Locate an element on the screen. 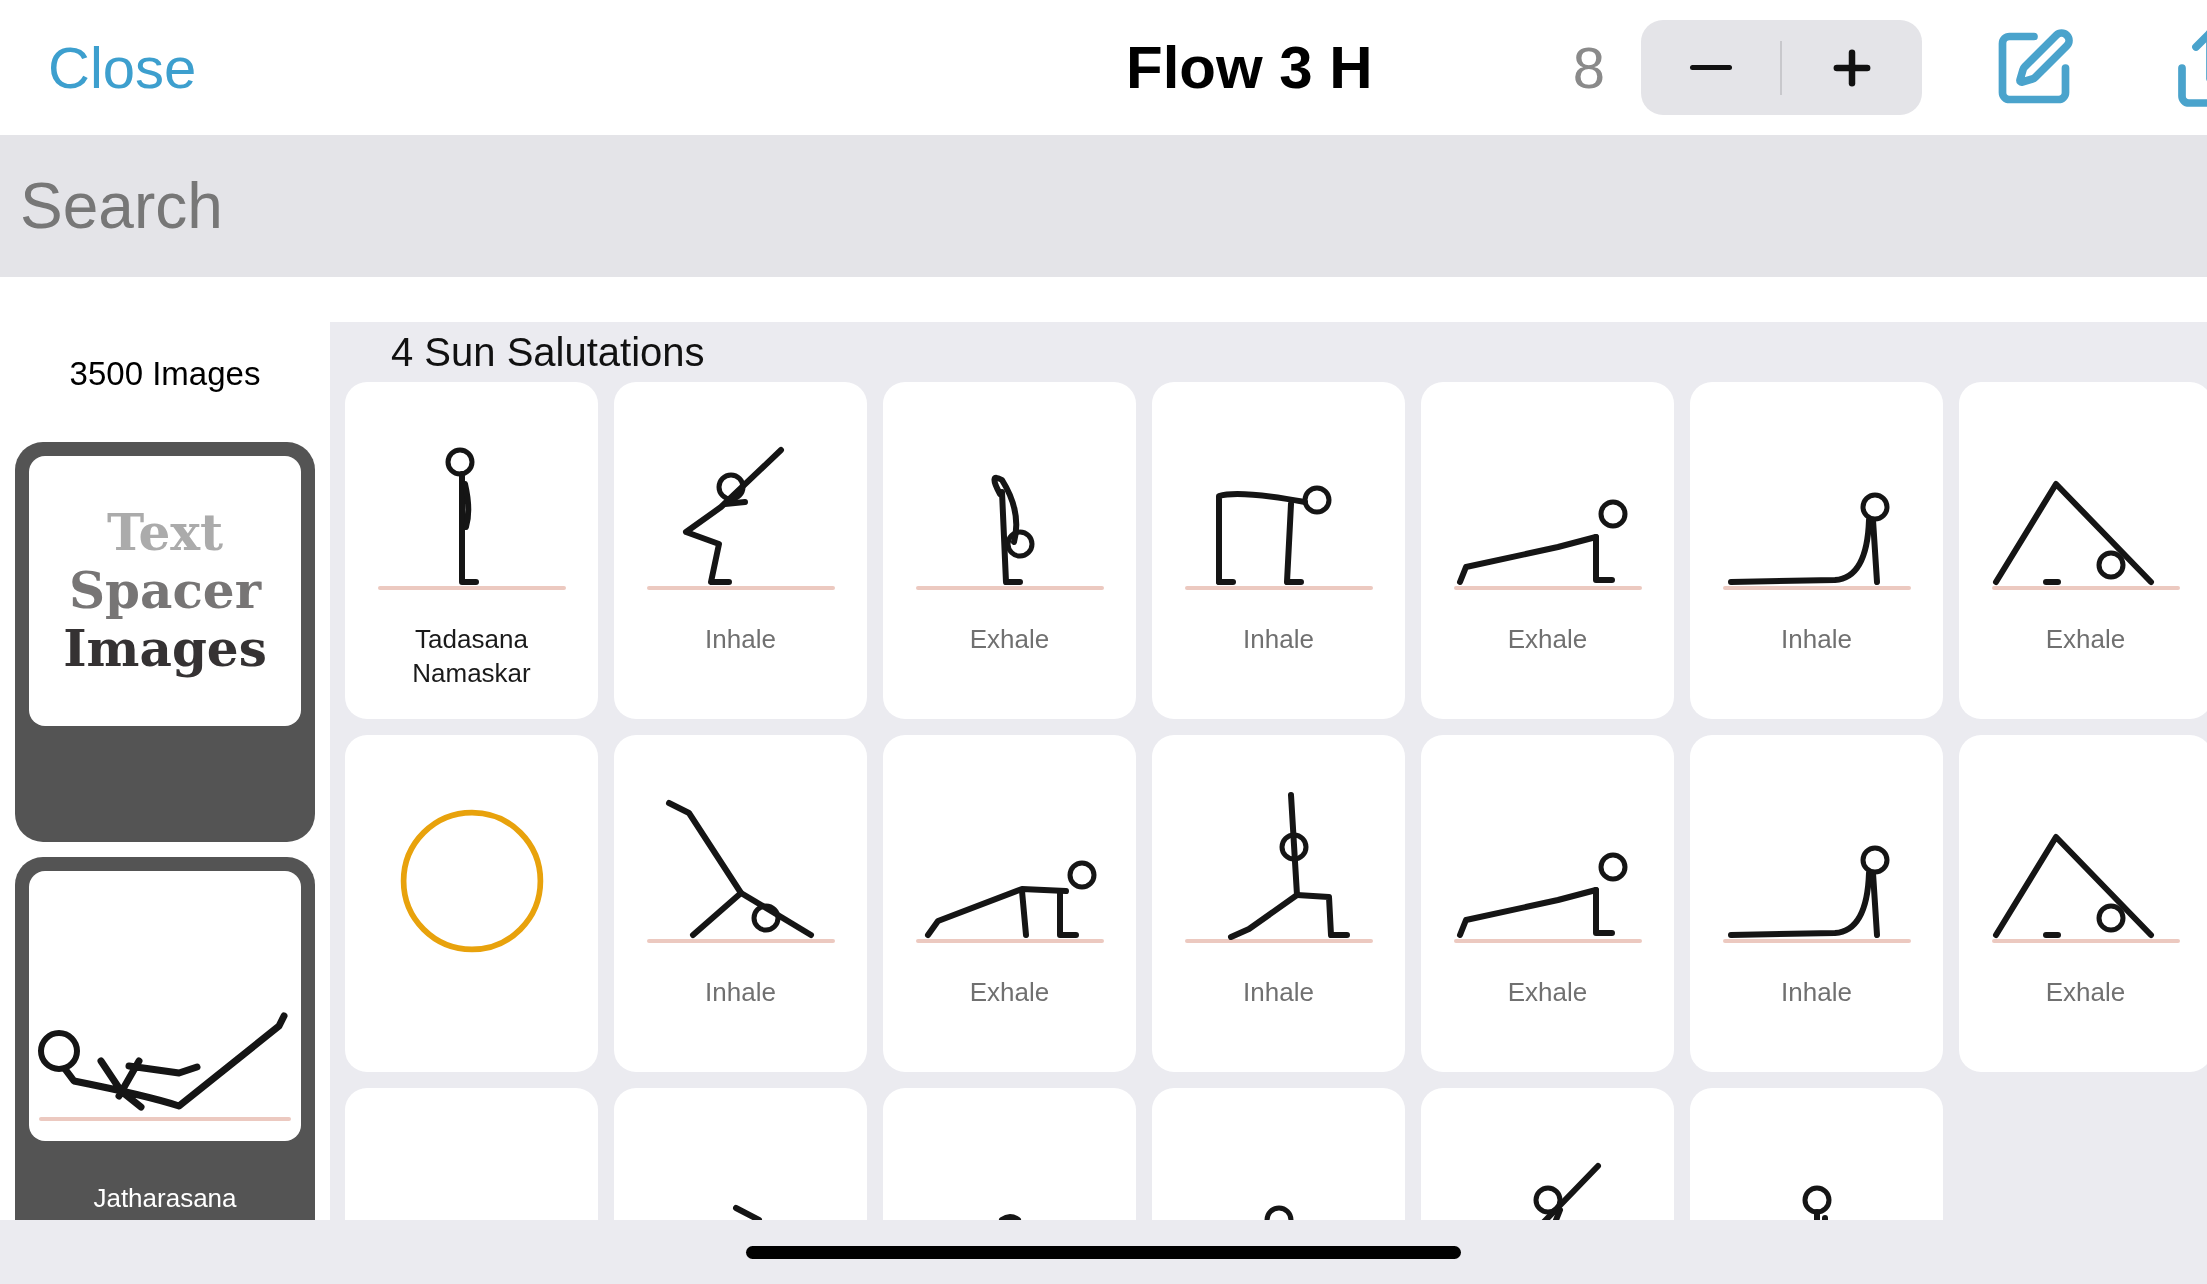  pose-tile: Tadasana Namaskar is located at coordinates (471, 550).